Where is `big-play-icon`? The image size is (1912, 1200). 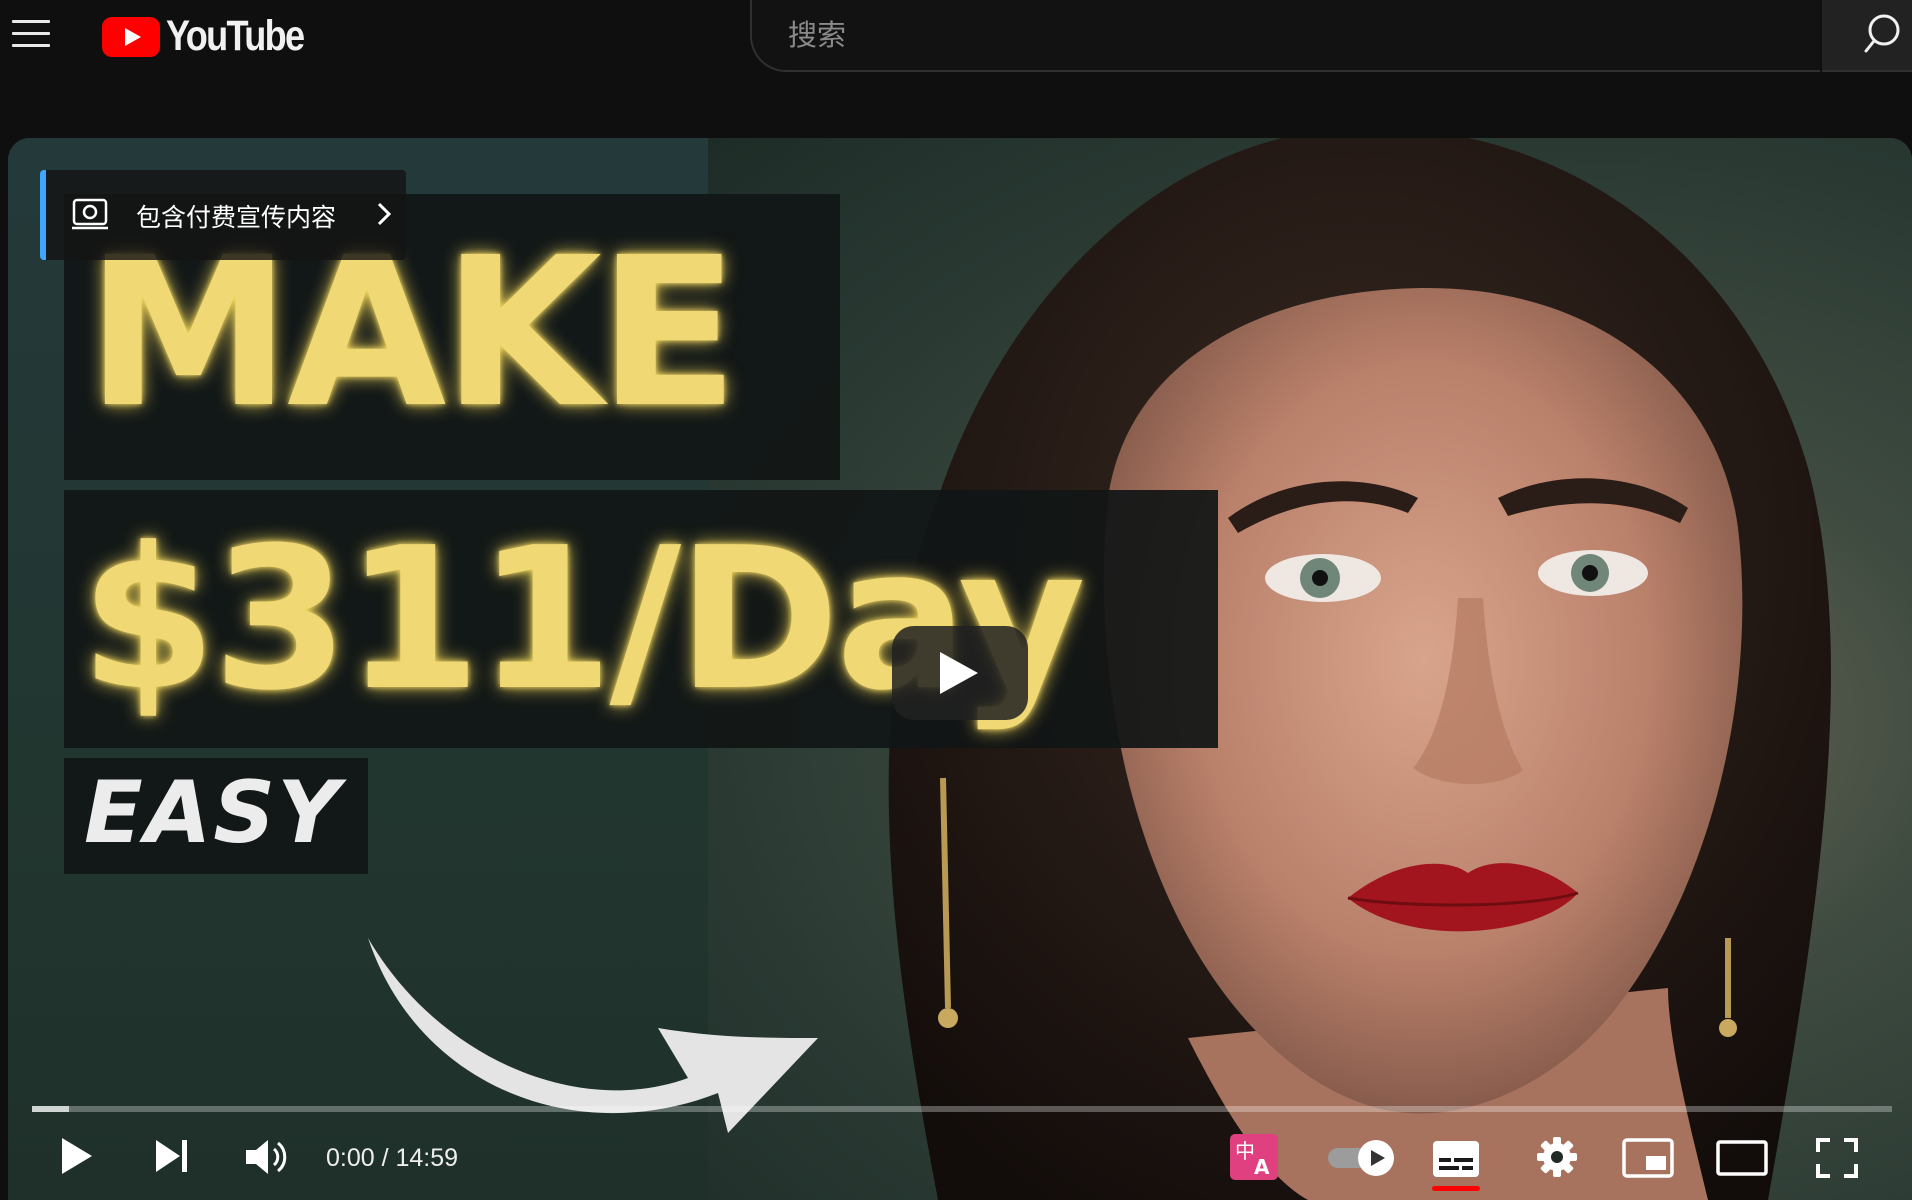 big-play-icon is located at coordinates (959, 673).